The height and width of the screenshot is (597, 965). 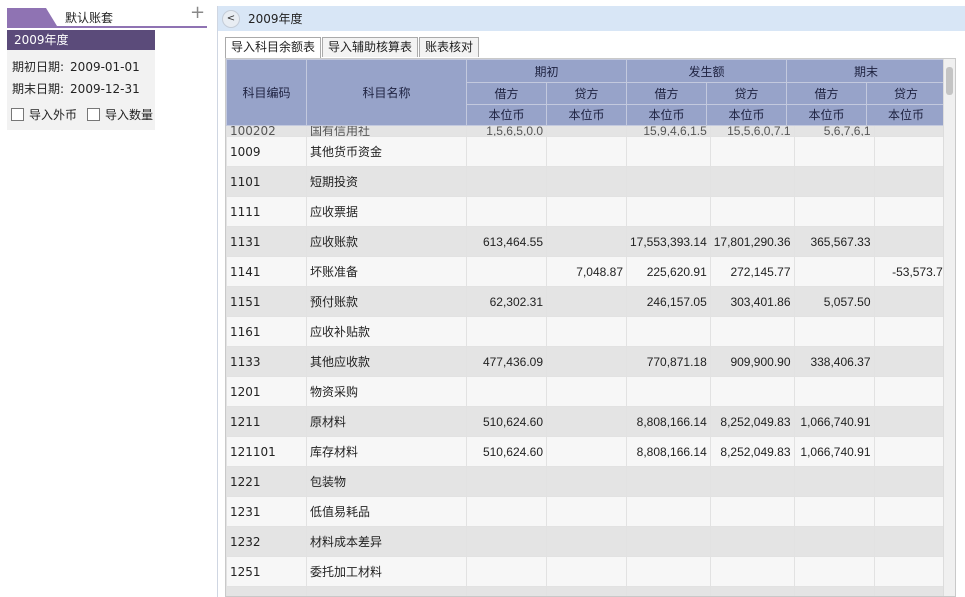 What do you see at coordinates (266, 241) in the screenshot?
I see `table-cell-code: 1131` at bounding box center [266, 241].